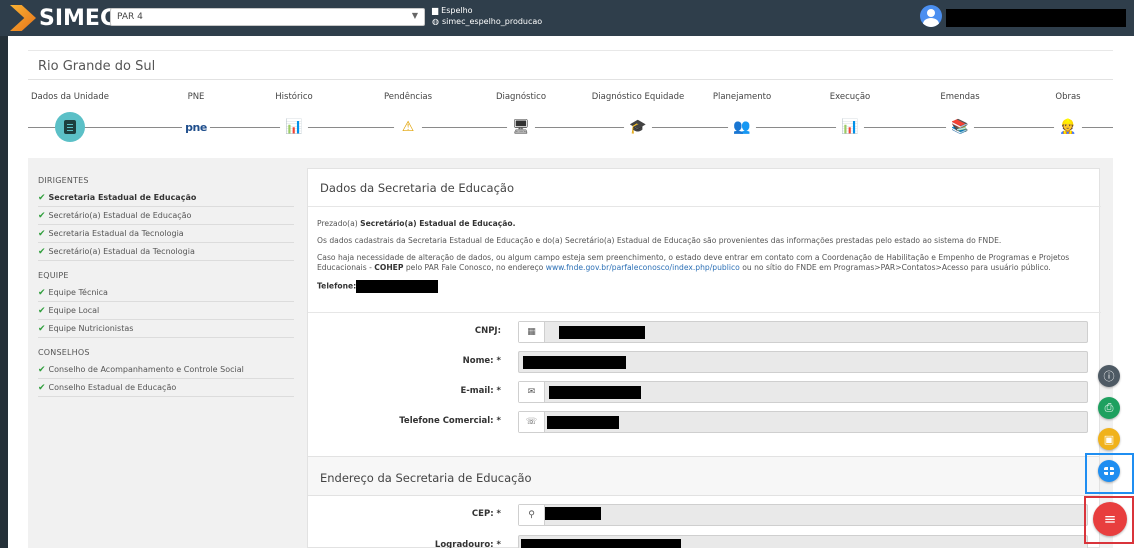 The image size is (1134, 548). I want to click on notice-greeting: Prezado(a), so click(339, 223).